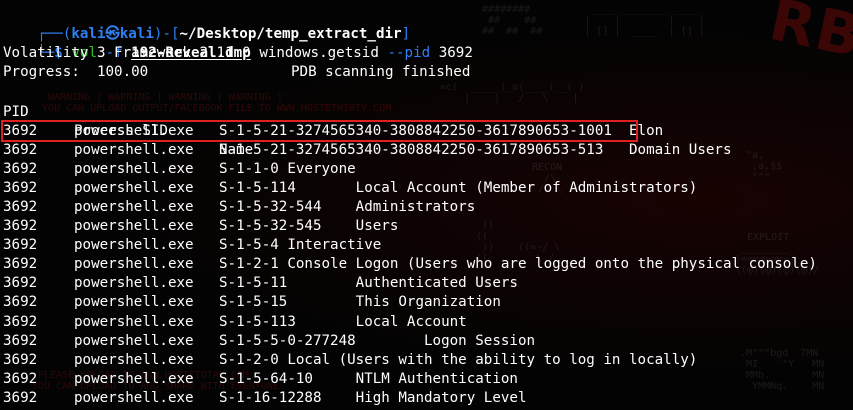 The height and width of the screenshot is (410, 853). Describe the element at coordinates (377, 340) in the screenshot. I see `row-sid-name: S-1-5-5-0-277248 Logon Session` at that location.